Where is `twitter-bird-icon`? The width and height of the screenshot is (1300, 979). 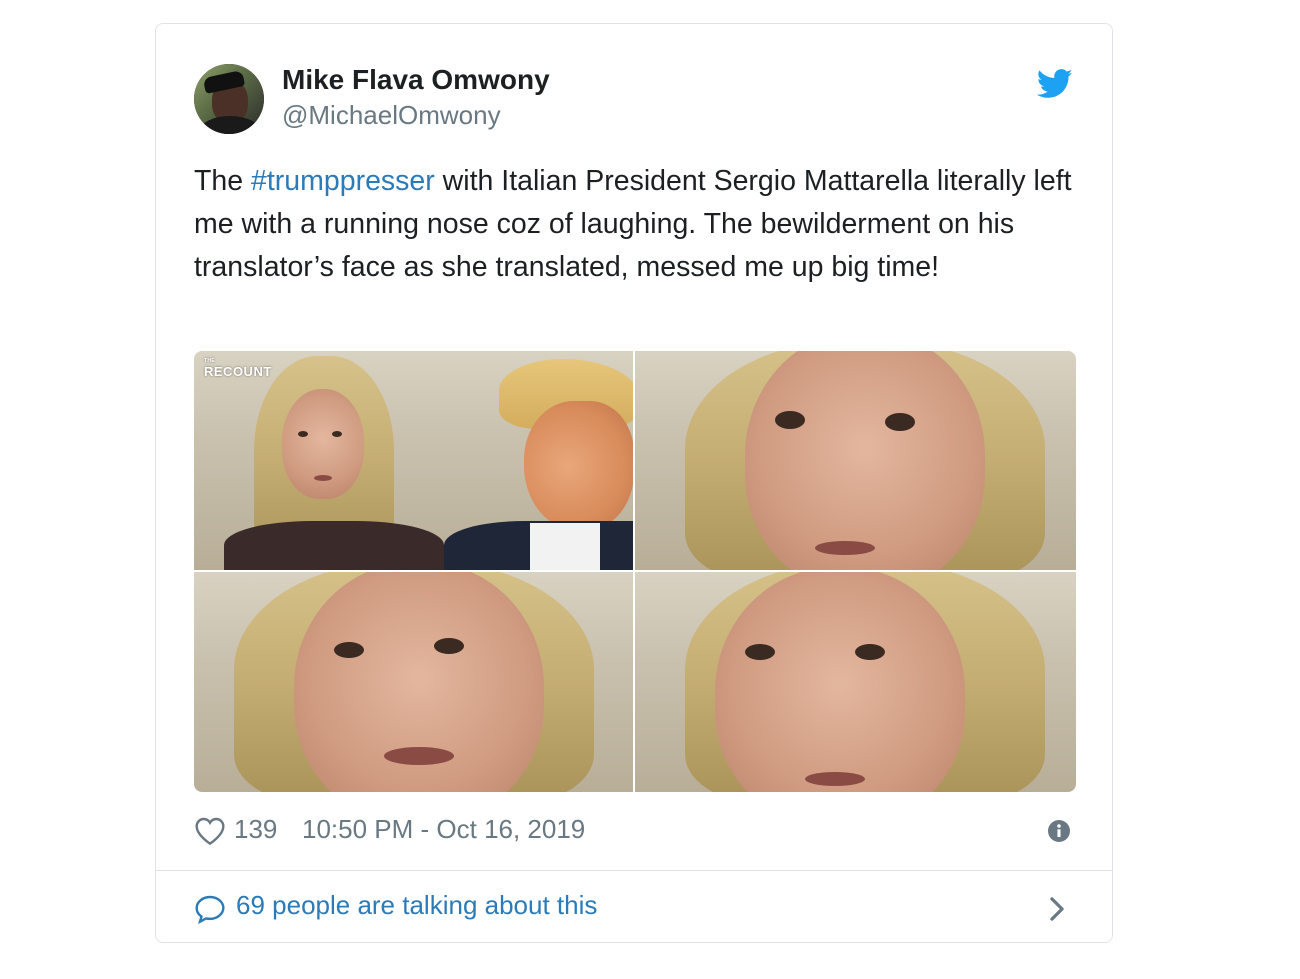 twitter-bird-icon is located at coordinates (1055, 84).